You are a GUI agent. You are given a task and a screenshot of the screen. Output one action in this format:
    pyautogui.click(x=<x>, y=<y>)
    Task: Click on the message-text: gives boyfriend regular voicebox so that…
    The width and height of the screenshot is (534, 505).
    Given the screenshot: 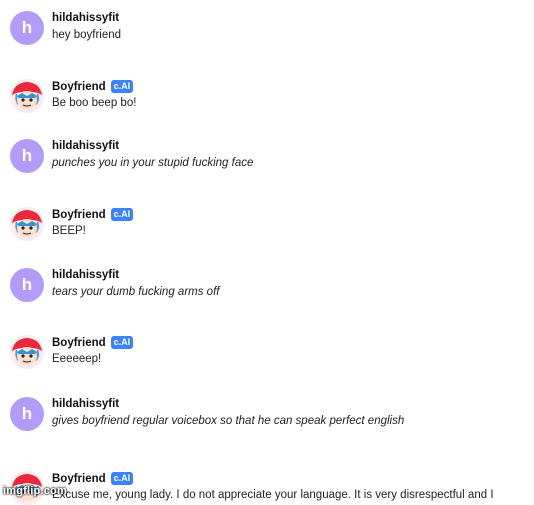 What is the action you would take?
    pyautogui.click(x=228, y=421)
    